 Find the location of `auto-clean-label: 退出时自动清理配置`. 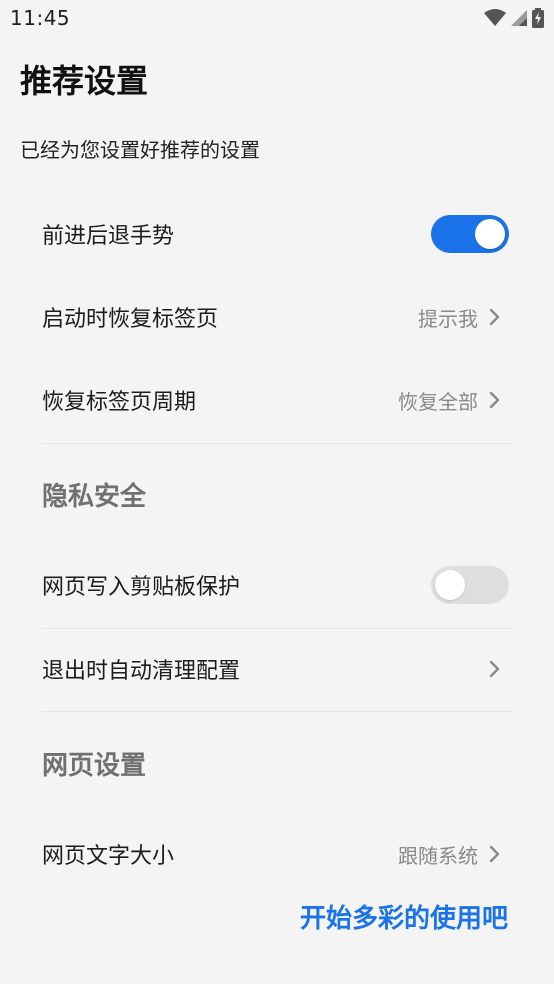

auto-clean-label: 退出时自动清理配置 is located at coordinates (141, 671).